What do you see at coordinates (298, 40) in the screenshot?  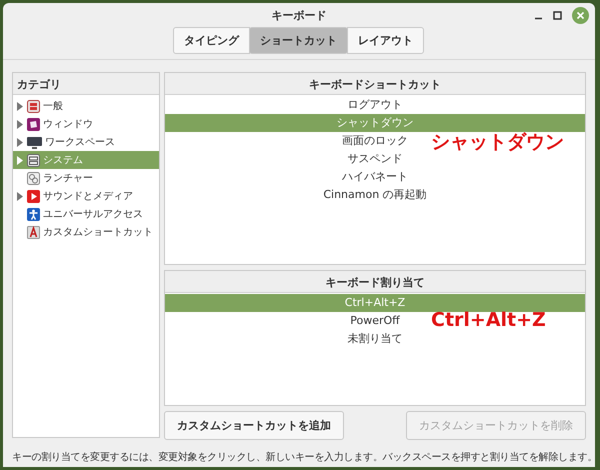 I see `tab: ショートカット` at bounding box center [298, 40].